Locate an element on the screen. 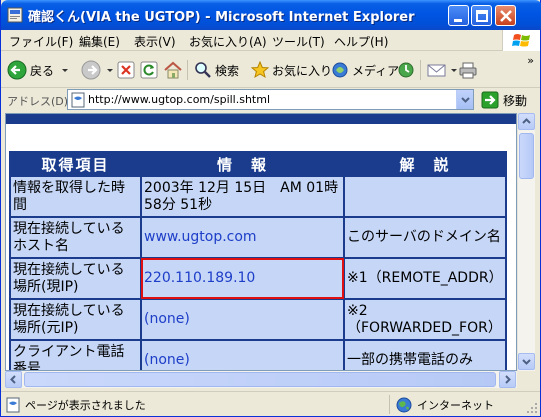  favorites-button: お気に入り is located at coordinates (291, 70).